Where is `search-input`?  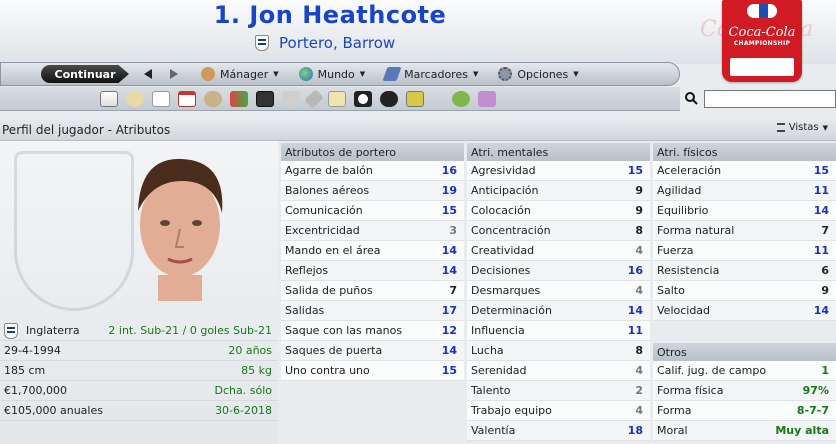
search-input is located at coordinates (770, 99).